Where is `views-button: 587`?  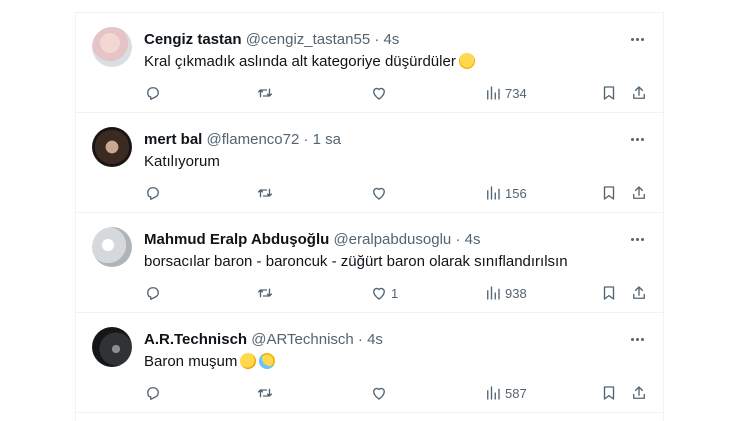
views-button: 587 is located at coordinates (505, 393).